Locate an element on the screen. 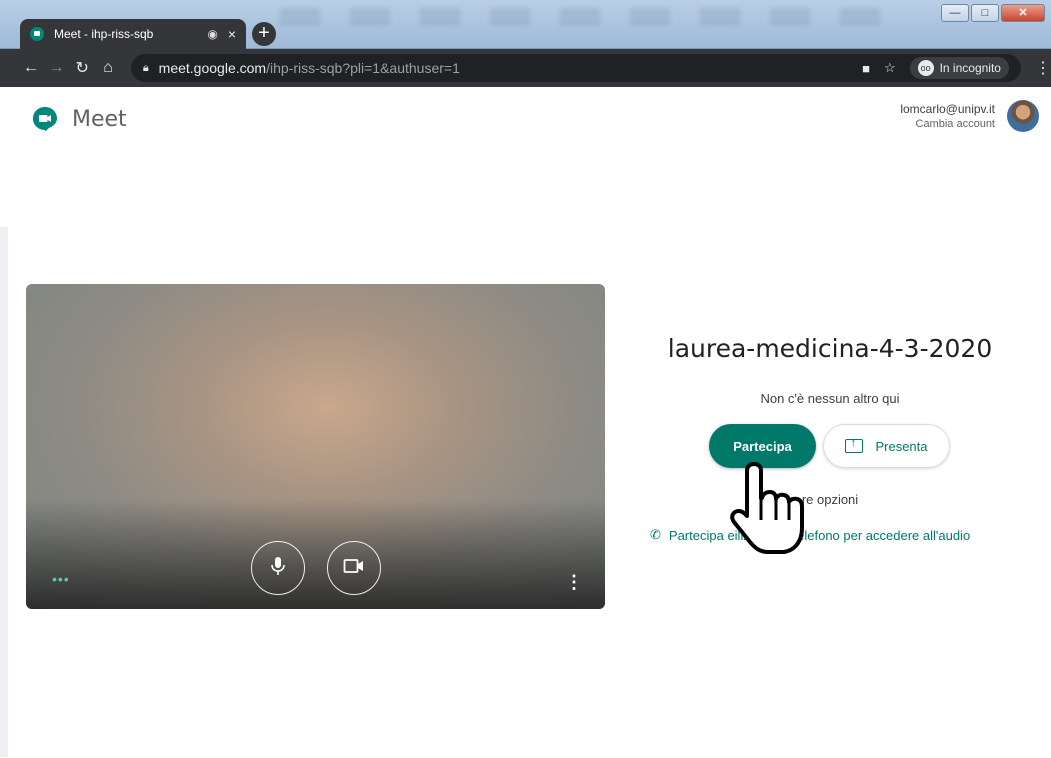 This screenshot has width=1051, height=758. close-window-button: ✕ is located at coordinates (1023, 13).